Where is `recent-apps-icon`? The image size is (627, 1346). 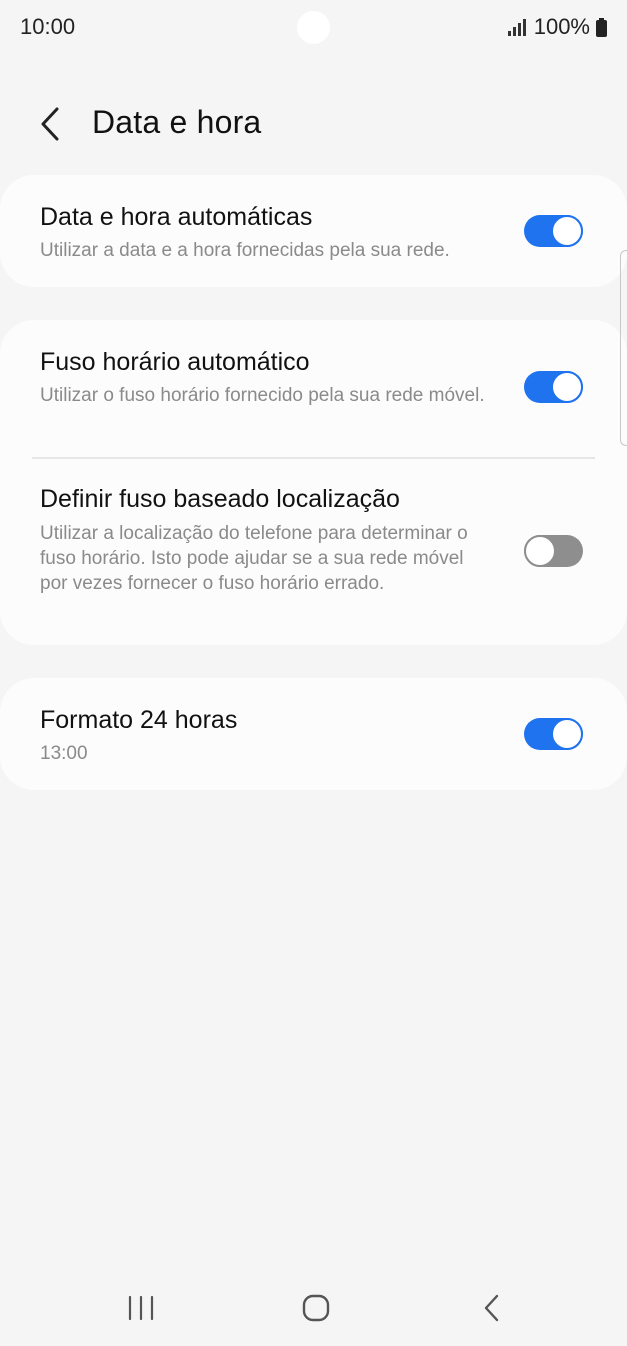
recent-apps-icon is located at coordinates (141, 1308).